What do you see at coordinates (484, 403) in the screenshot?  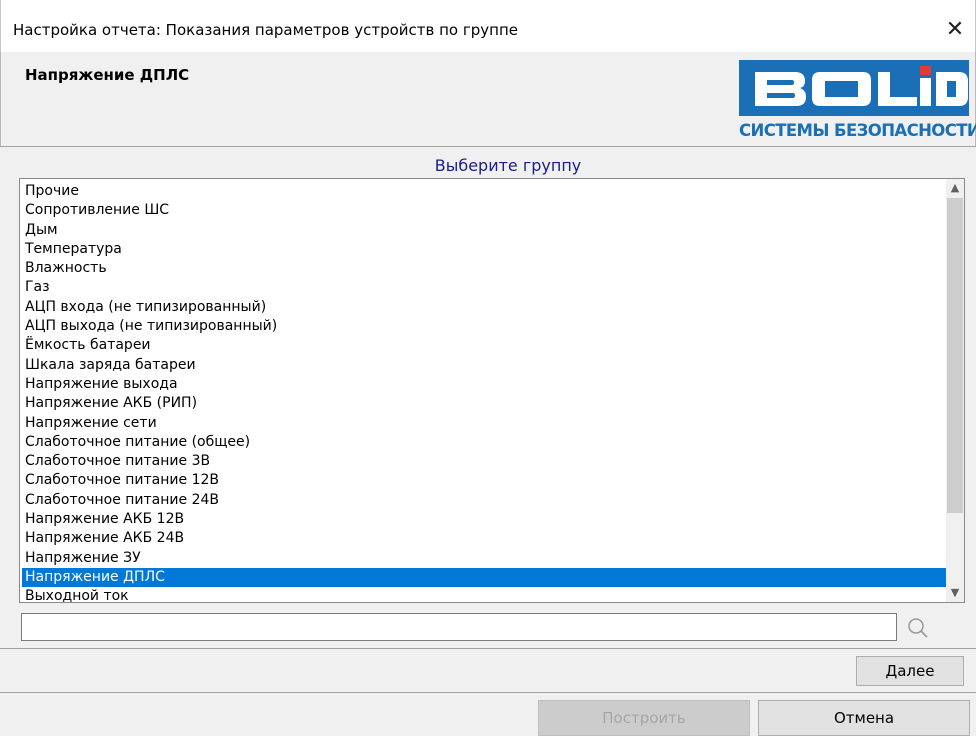 I see `group-list-item: Напряжение АКБ (РИП)` at bounding box center [484, 403].